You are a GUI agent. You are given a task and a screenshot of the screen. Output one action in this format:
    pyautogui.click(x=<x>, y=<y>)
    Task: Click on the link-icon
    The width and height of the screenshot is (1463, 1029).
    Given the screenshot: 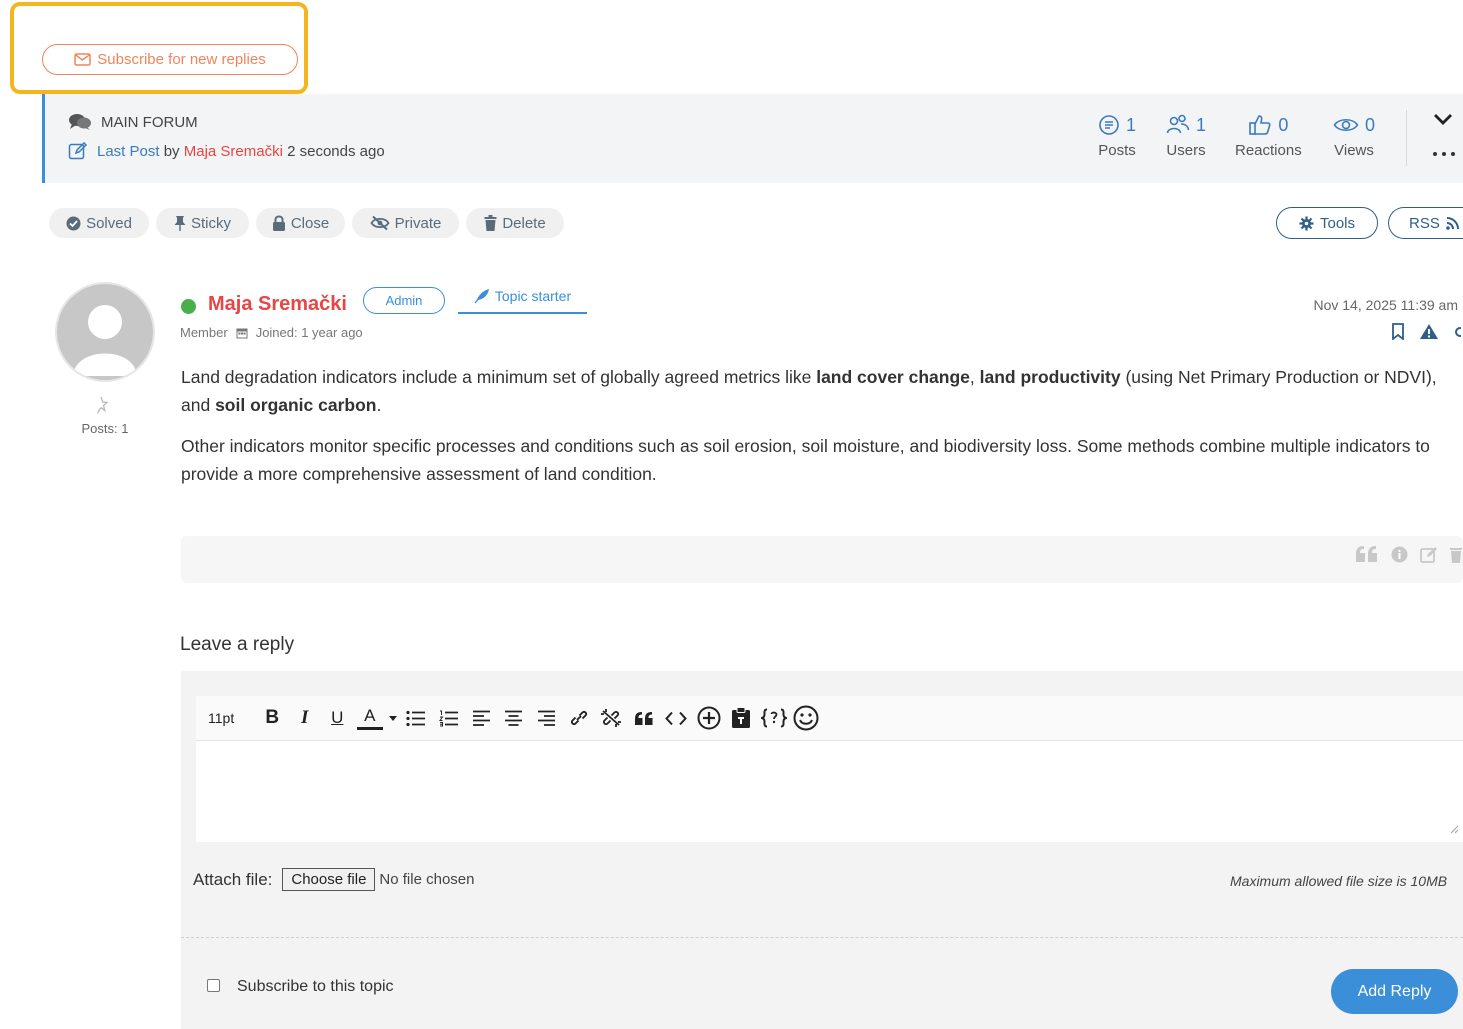 What is the action you would take?
    pyautogui.click(x=1457, y=332)
    